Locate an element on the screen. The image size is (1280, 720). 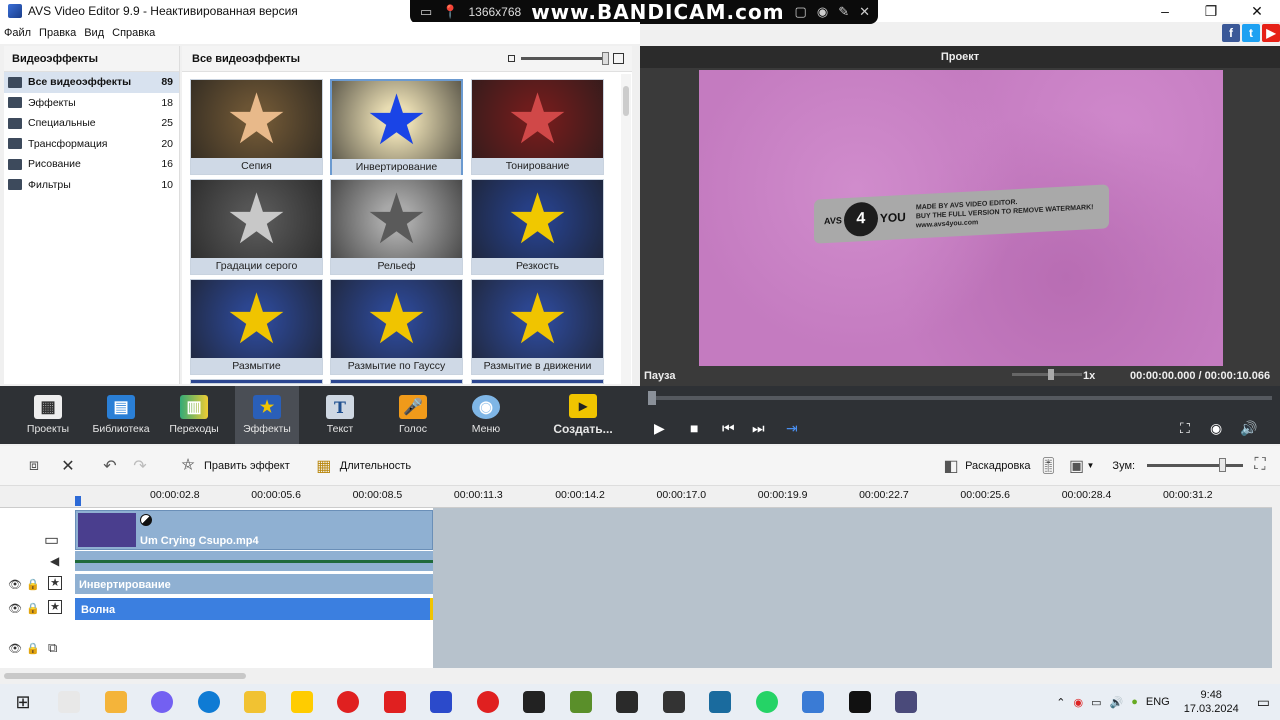
toolbar-menu: ◉ Меню is located at coordinates (486, 415).